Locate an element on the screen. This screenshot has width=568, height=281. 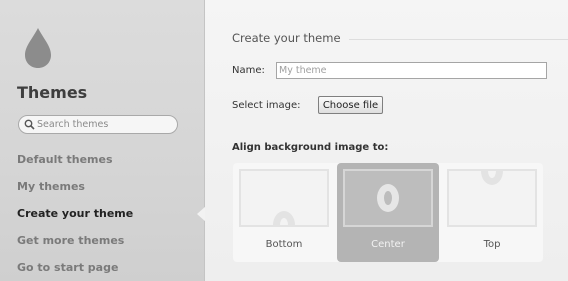
search-box is located at coordinates (98, 124).